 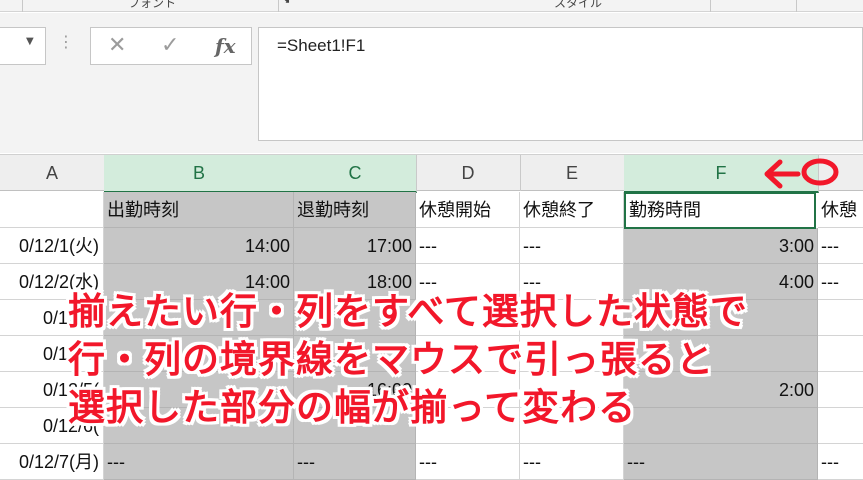 I want to click on column-header-row: A B C D E F, so click(x=431, y=173).